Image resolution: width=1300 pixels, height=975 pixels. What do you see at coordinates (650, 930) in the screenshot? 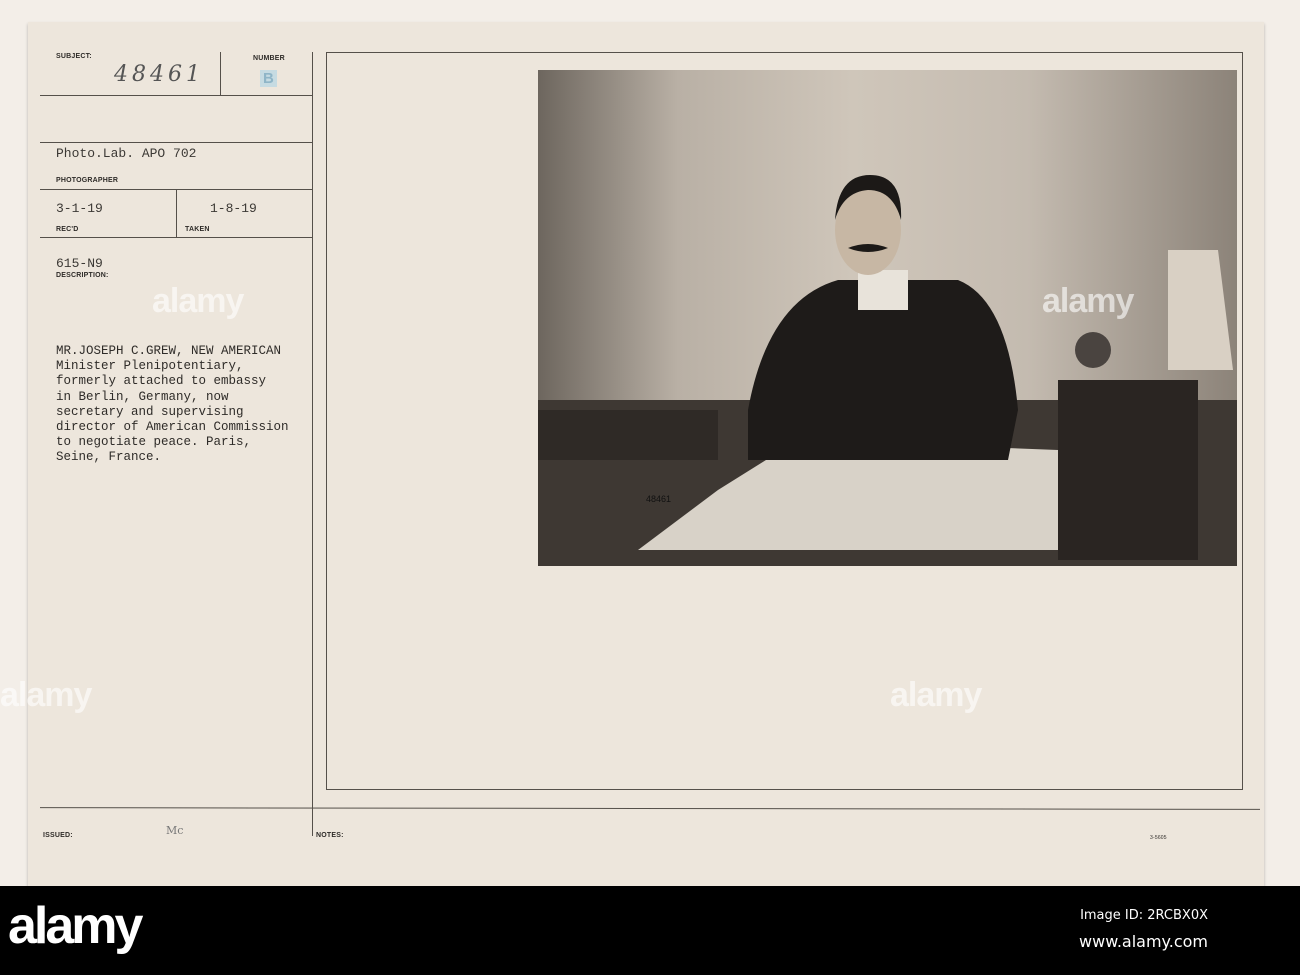
I see `footer-bar: alamy Image ID: 2RCBX0X www.alamy.com` at bounding box center [650, 930].